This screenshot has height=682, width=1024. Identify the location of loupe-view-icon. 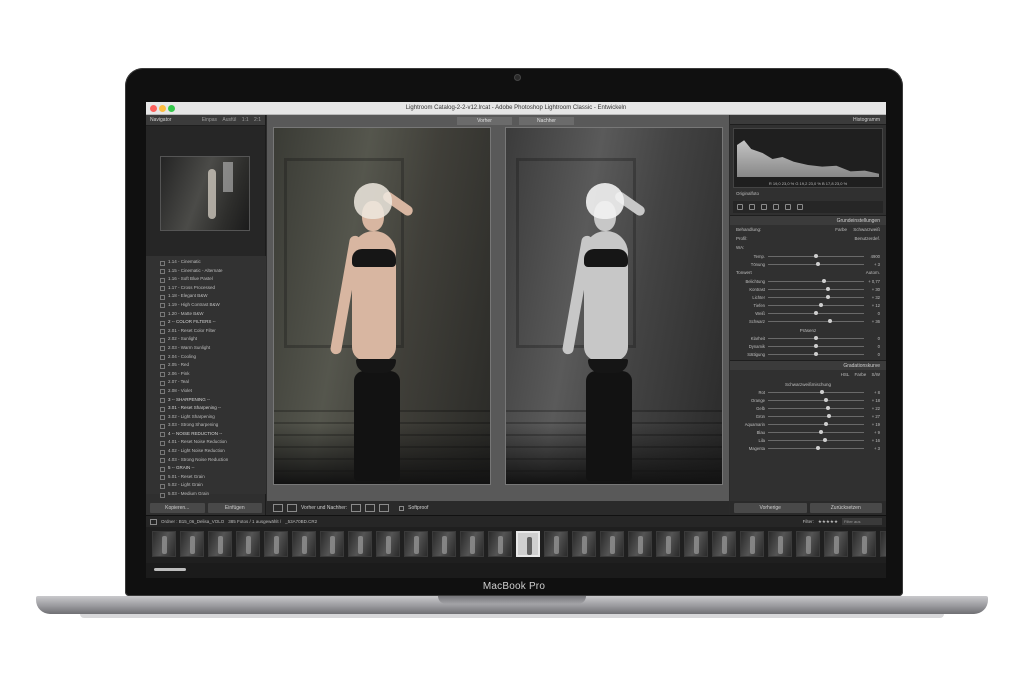
(278, 508).